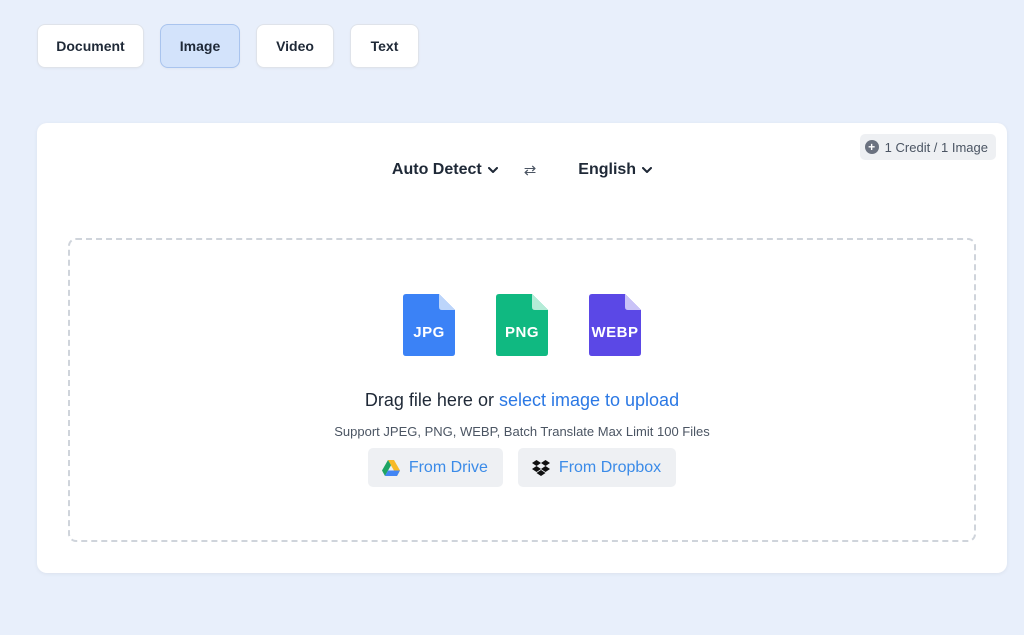 The height and width of the screenshot is (635, 1024). I want to click on file-type-icons: JPG PNG WEBP, so click(522, 325).